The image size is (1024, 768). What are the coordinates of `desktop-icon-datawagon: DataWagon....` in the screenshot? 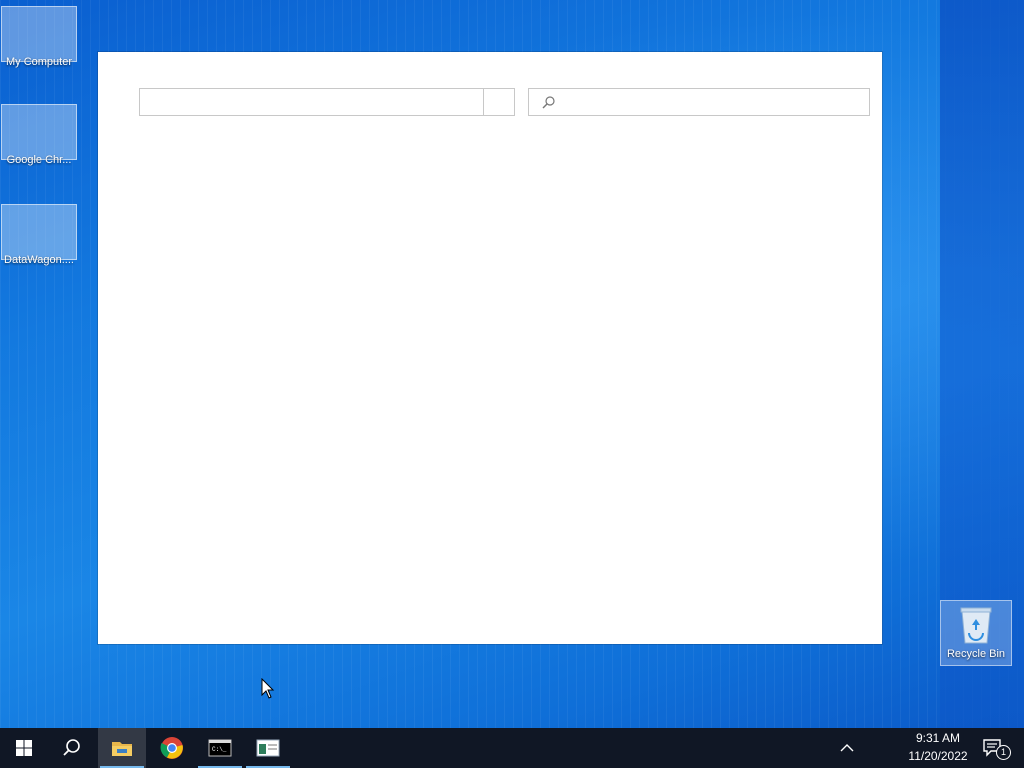 It's located at (39, 235).